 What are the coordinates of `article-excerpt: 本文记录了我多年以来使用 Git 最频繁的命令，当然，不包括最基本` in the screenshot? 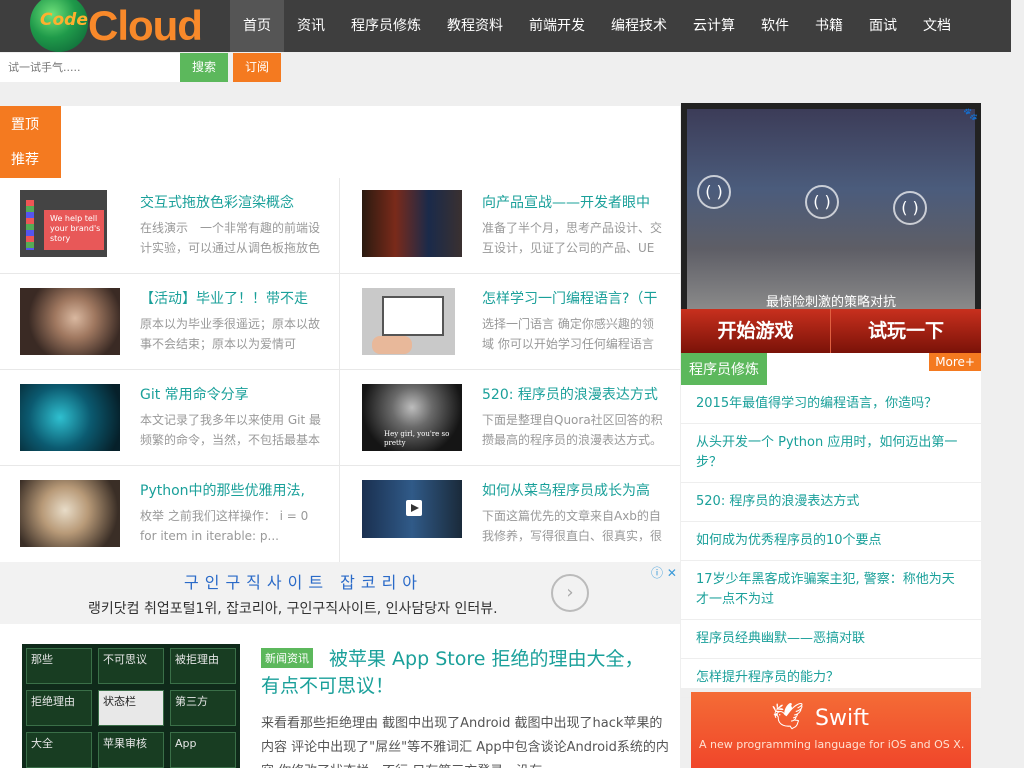 It's located at (230, 430).